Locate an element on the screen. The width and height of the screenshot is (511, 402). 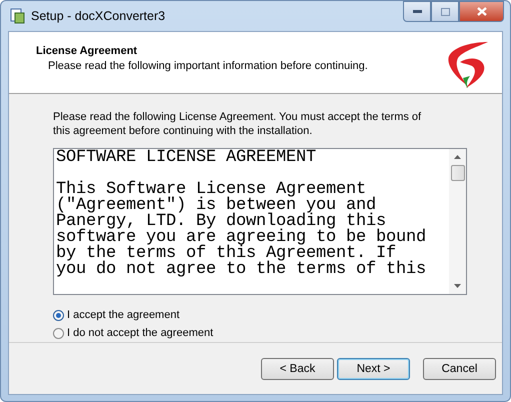
window-title: Setup - docXConverter3 is located at coordinates (98, 16).